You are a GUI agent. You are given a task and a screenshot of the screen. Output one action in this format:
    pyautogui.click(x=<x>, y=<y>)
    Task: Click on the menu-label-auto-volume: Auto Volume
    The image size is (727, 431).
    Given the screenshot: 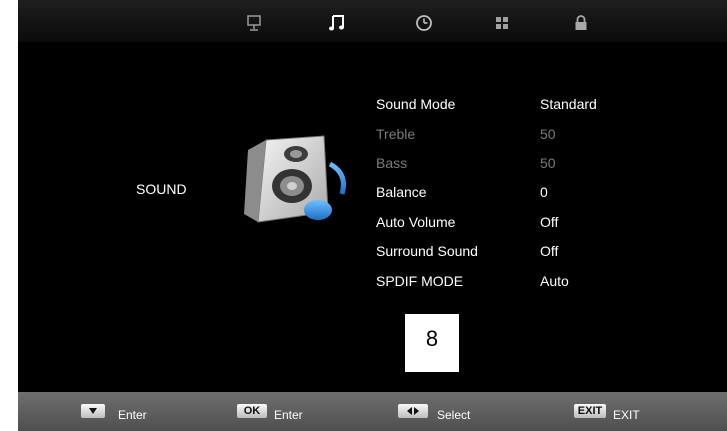 What is the action you would take?
    pyautogui.click(x=416, y=222)
    